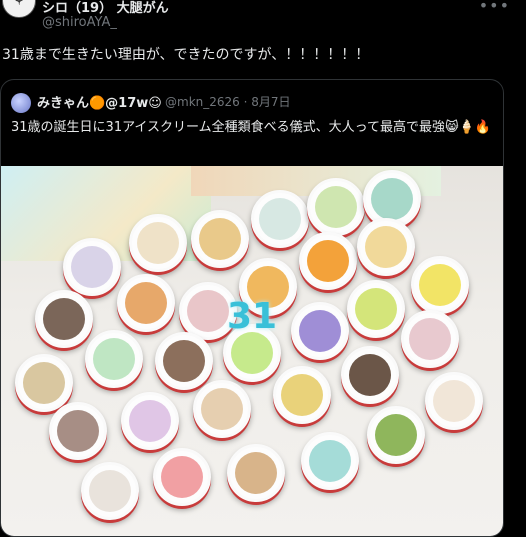  What do you see at coordinates (21, 103) in the screenshot?
I see `quoted-avatar` at bounding box center [21, 103].